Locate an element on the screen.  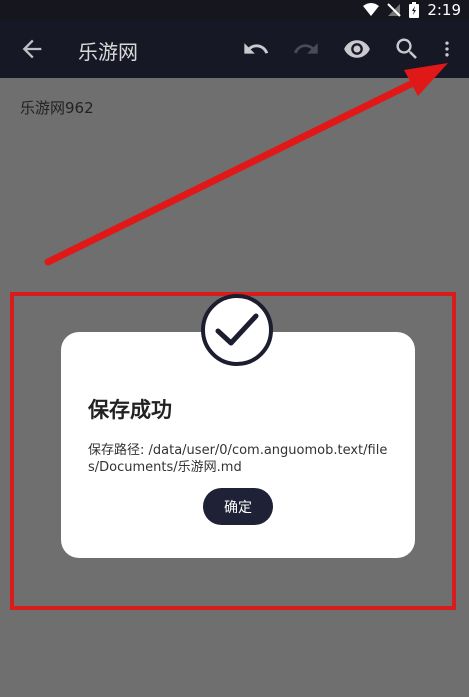
status-icons: 2:19 is located at coordinates (412, 10).